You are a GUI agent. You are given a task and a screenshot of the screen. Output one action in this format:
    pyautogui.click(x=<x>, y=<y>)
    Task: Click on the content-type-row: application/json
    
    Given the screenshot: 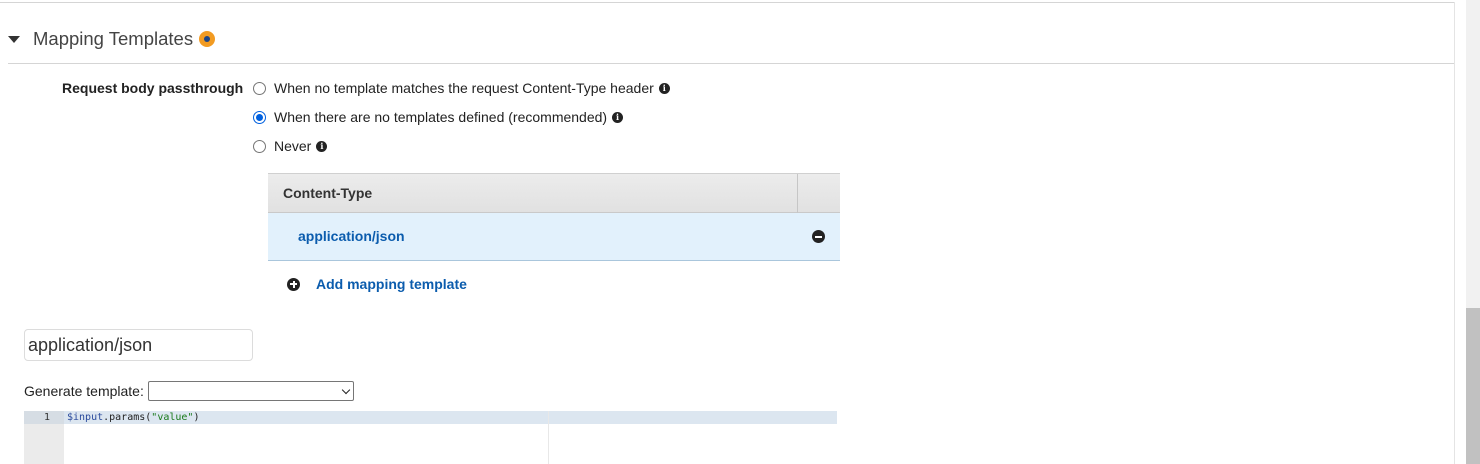 What is the action you would take?
    pyautogui.click(x=554, y=237)
    